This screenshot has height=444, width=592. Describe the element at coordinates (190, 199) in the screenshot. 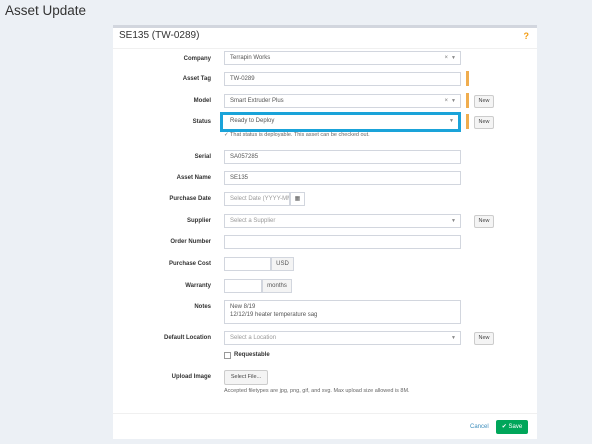

I see `purchase-date-label: Purchase Date` at that location.